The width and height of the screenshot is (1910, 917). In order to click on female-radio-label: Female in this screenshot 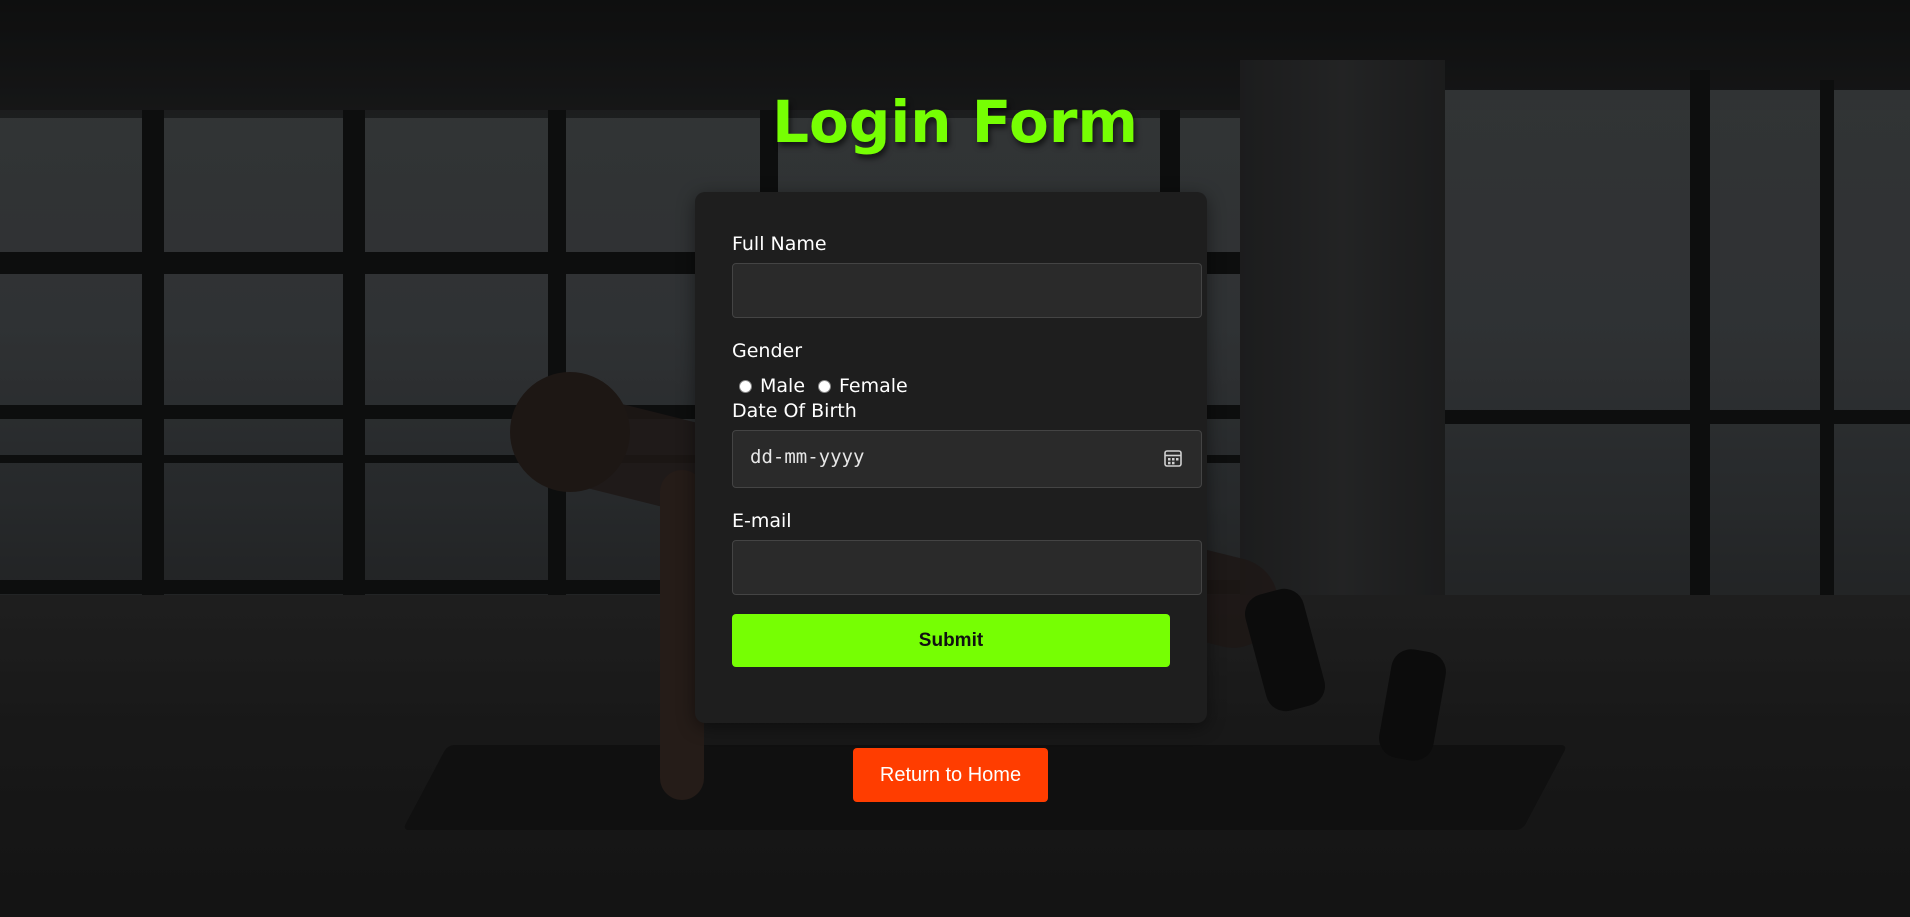, I will do `click(873, 386)`.